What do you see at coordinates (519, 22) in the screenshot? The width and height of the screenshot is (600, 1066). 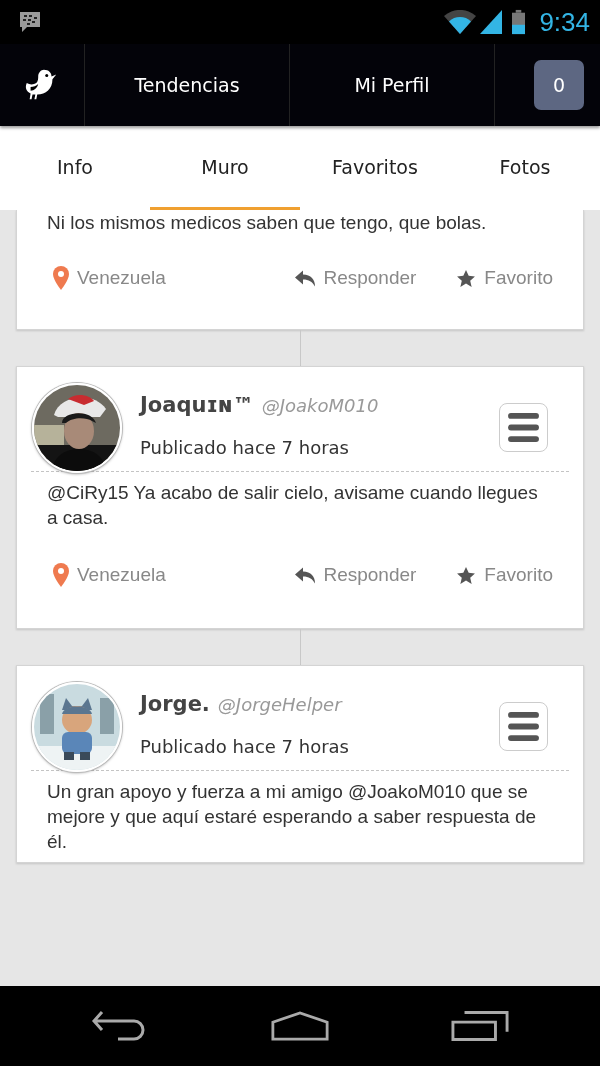 I see `battery-icon` at bounding box center [519, 22].